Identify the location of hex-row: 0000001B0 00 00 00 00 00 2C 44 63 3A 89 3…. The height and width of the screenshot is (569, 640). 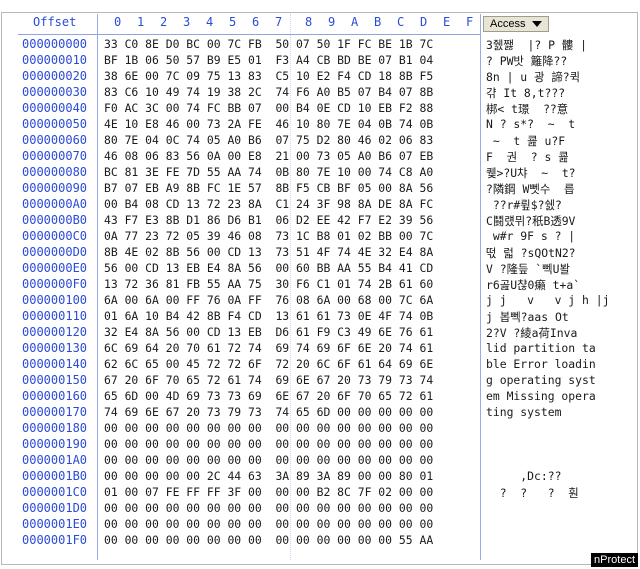
(320, 476).